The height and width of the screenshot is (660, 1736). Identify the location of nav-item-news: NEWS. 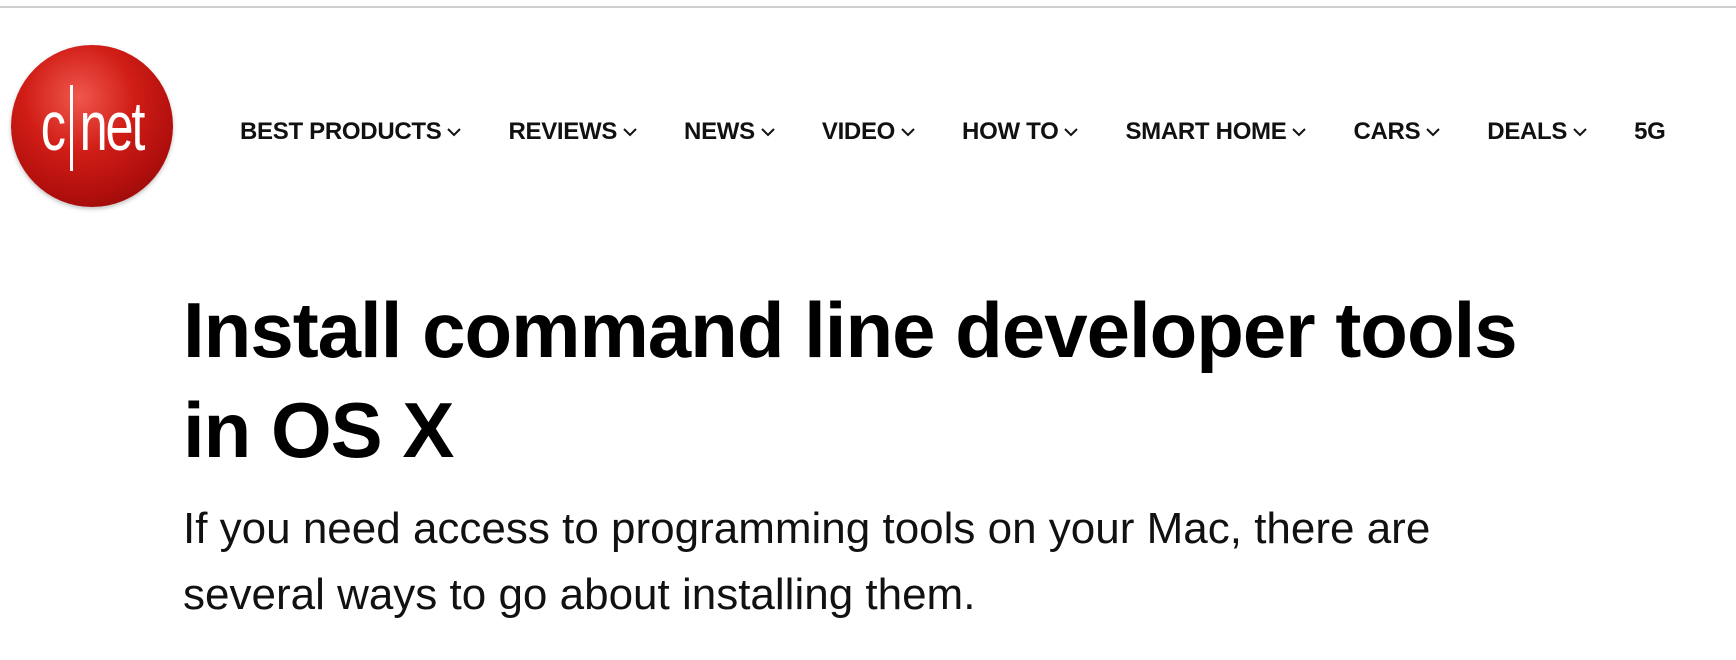
(730, 132).